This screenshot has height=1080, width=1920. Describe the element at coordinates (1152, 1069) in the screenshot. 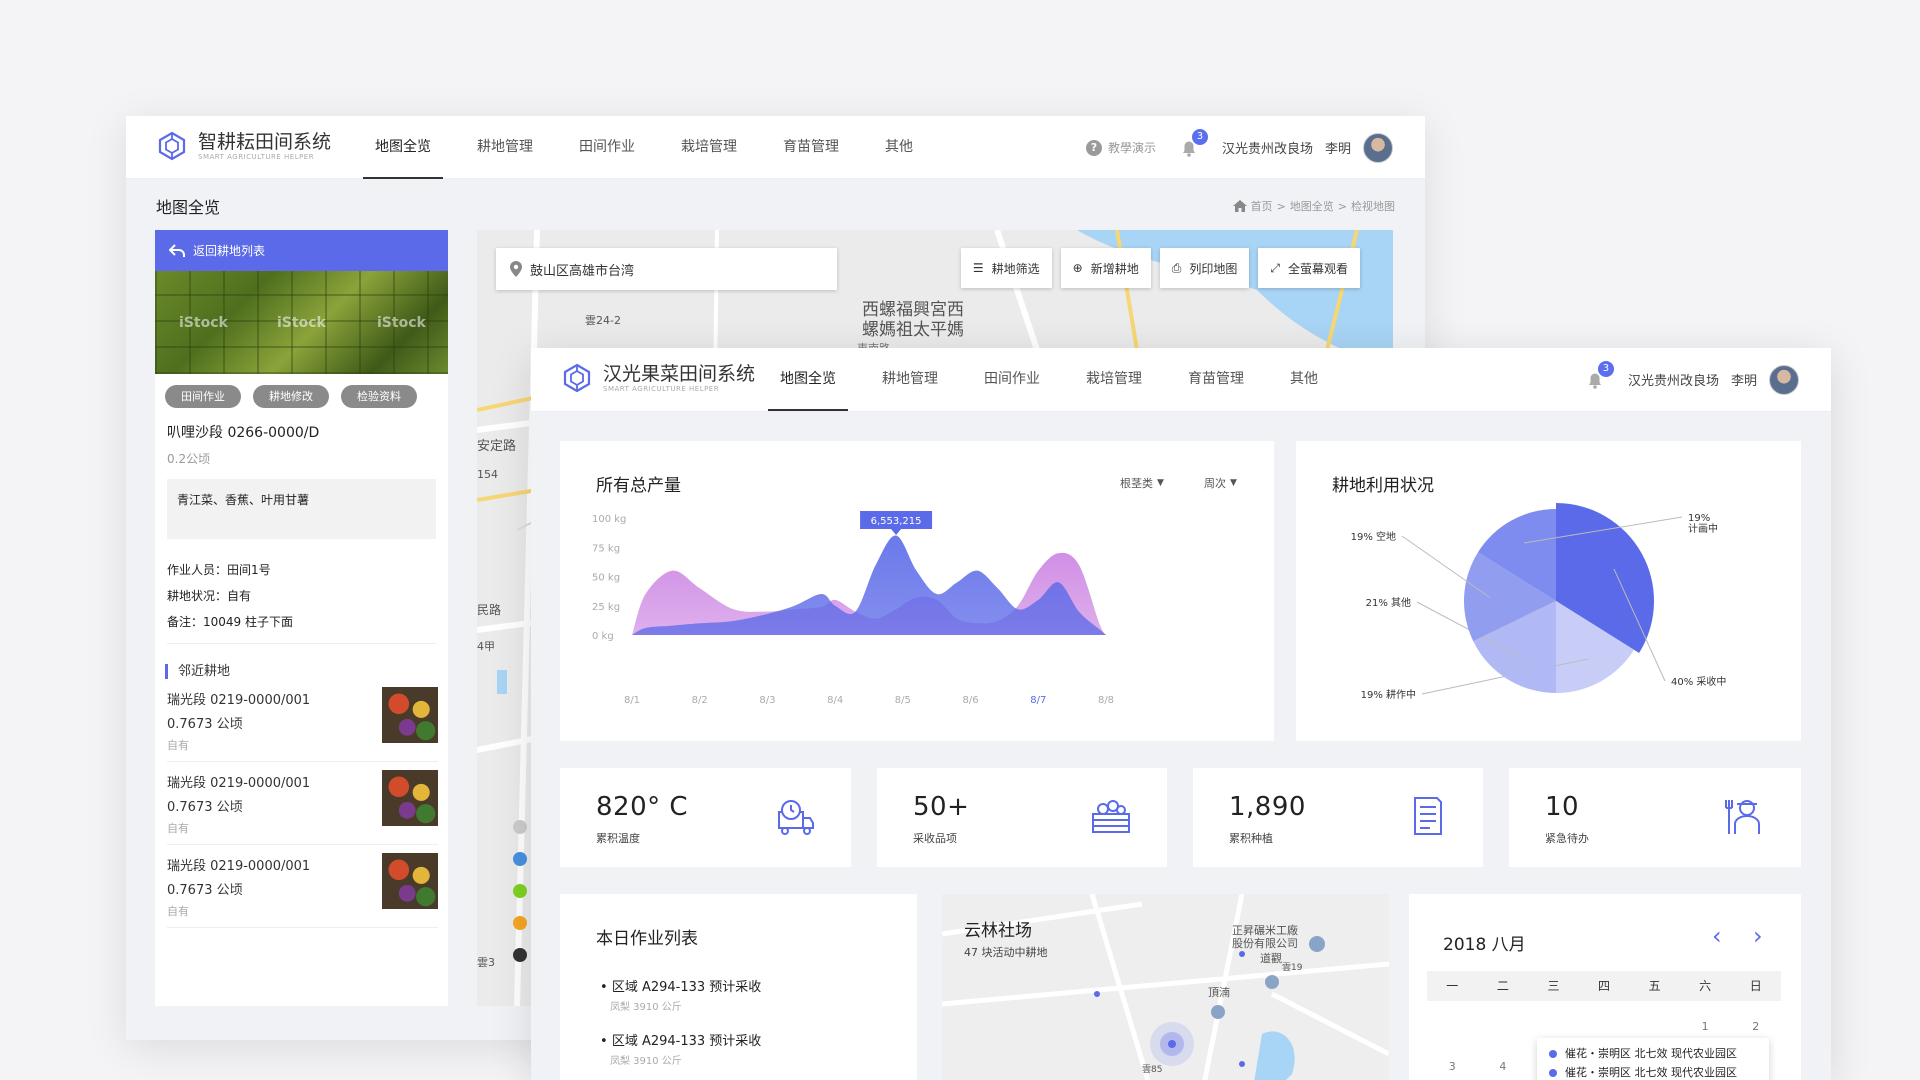

I see `map-label: 雲85` at that location.